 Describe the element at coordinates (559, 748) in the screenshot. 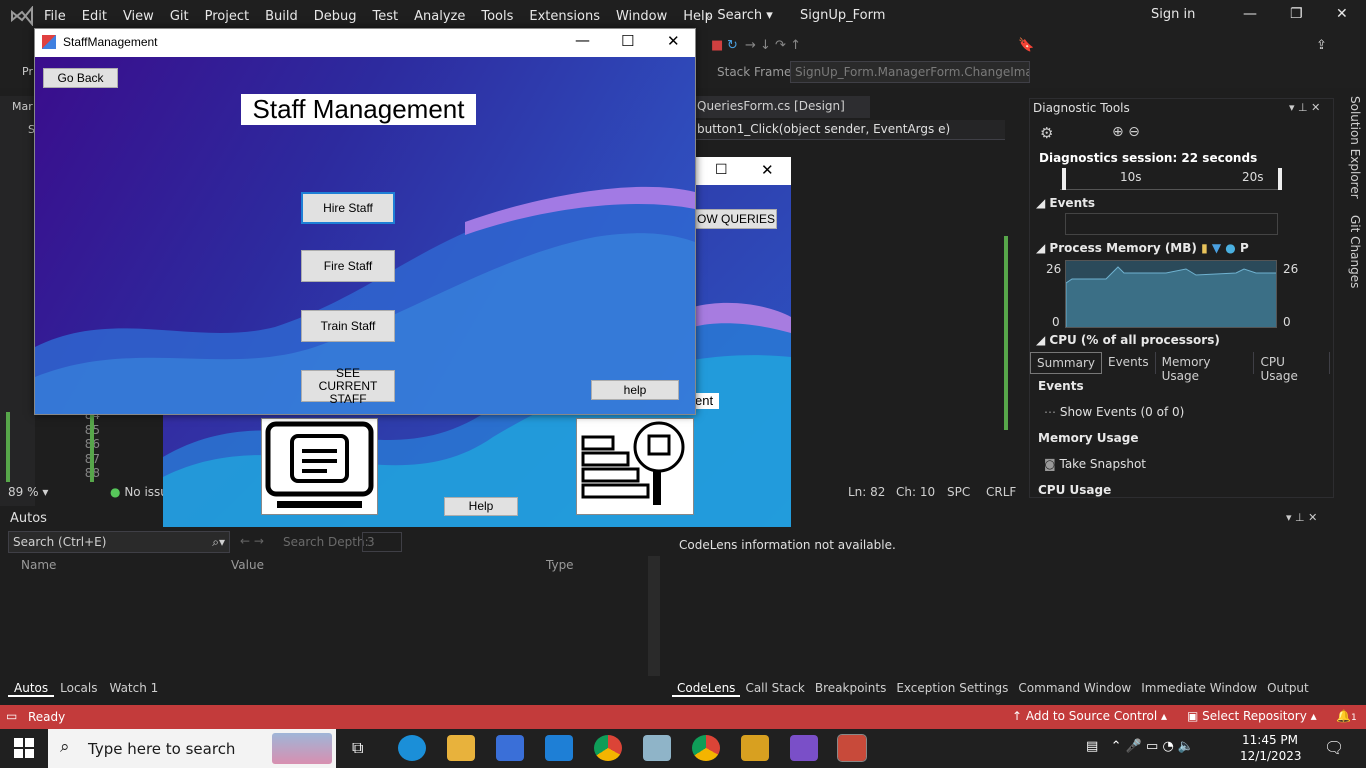

I see `mail-icon` at that location.